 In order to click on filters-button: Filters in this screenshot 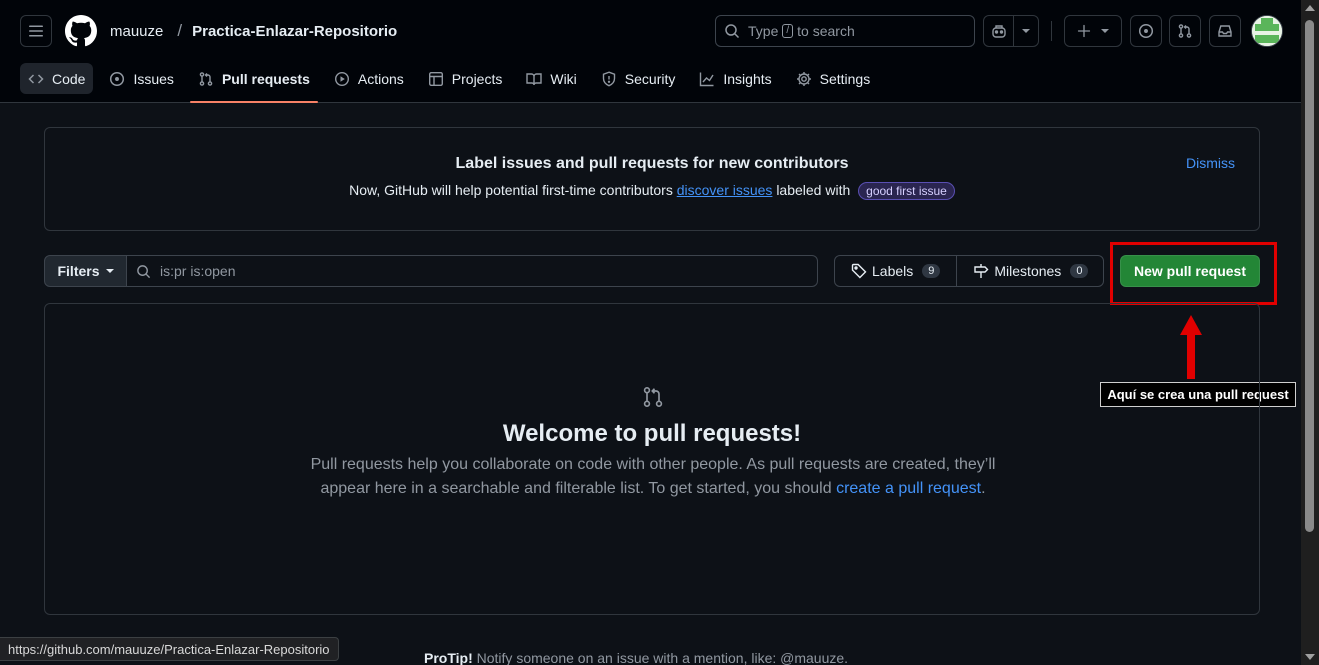, I will do `click(85, 271)`.